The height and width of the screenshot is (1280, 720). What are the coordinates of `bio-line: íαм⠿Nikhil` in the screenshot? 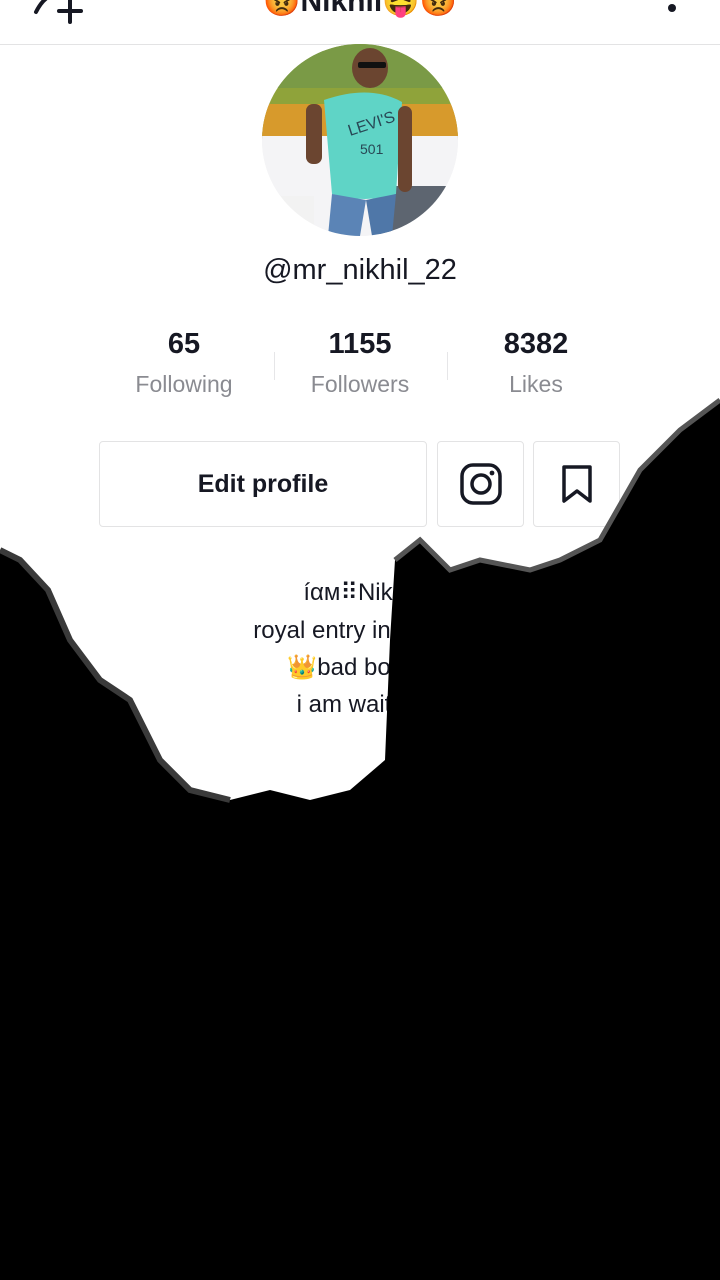 It's located at (360, 592).